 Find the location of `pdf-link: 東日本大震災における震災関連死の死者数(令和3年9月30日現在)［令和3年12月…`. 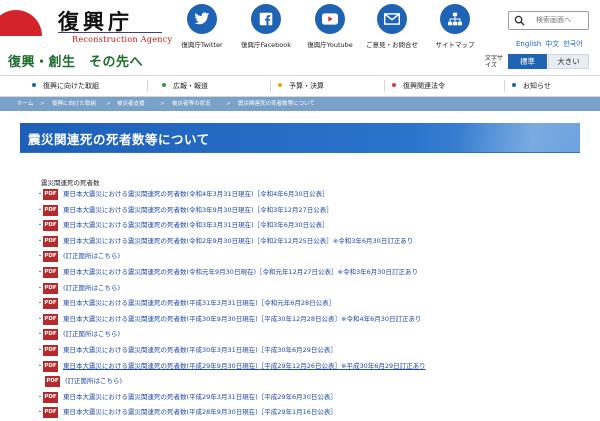

pdf-link: 東日本大震災における震災関連死の死者数(令和3年9月30日現在)［令和3年12月… is located at coordinates (198, 211).